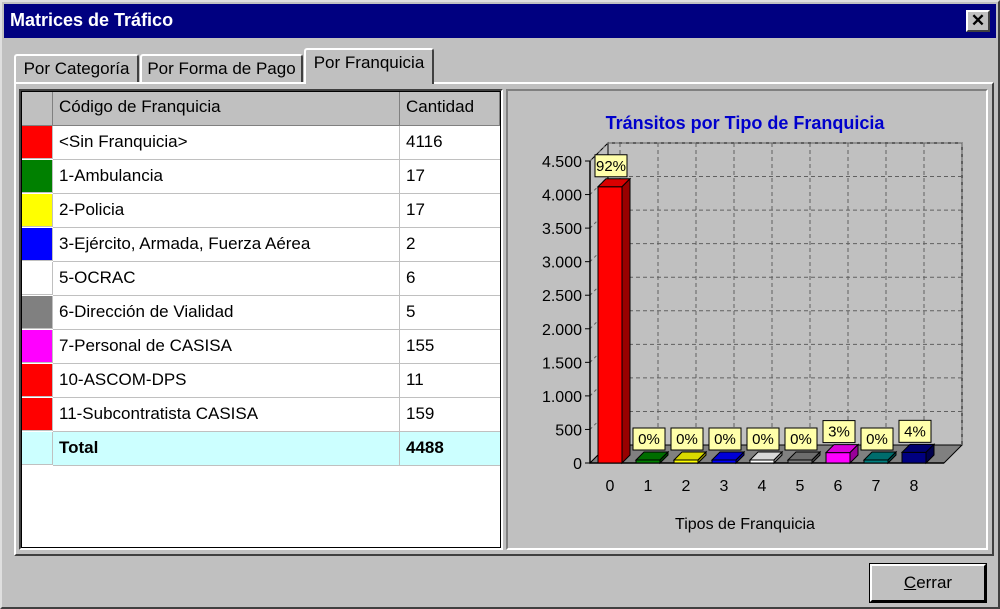 The image size is (1000, 609). I want to click on tab-label: Por Categoría, so click(76, 68).